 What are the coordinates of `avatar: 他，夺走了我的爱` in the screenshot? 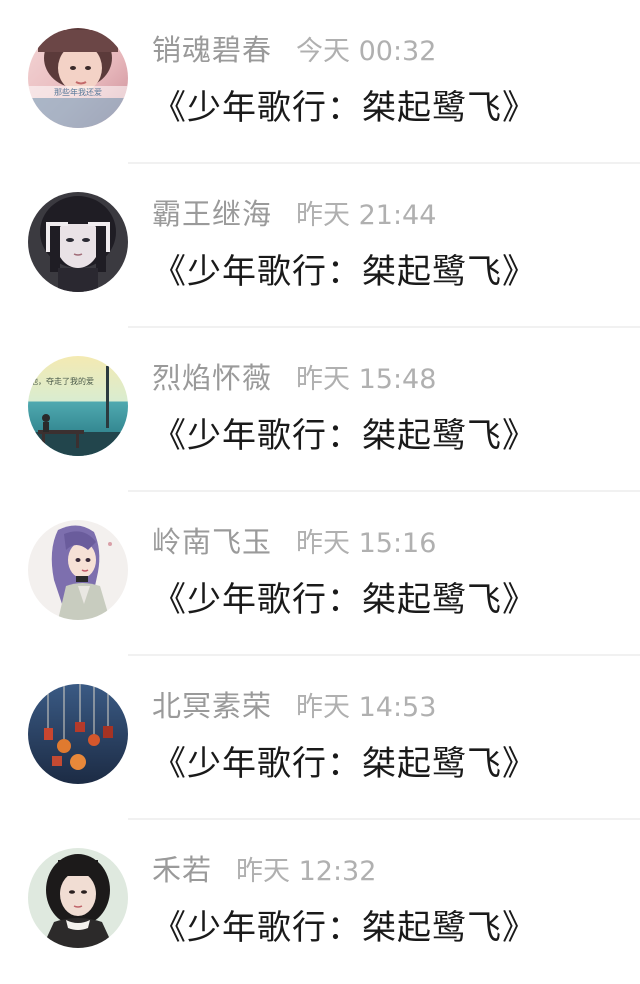 It's located at (78, 406).